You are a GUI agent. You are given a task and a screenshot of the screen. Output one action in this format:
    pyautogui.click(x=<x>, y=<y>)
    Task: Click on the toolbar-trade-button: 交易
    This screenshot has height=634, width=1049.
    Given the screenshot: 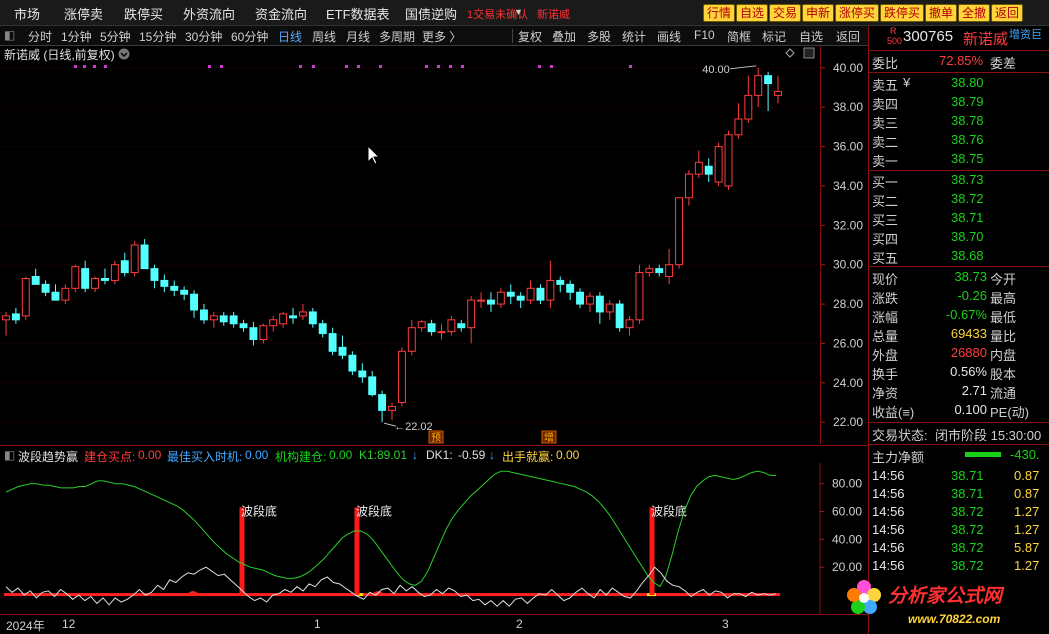 What is the action you would take?
    pyautogui.click(x=785, y=13)
    